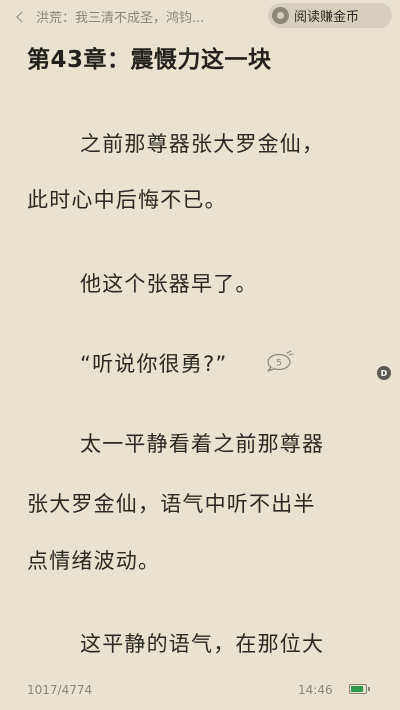 The height and width of the screenshot is (710, 400). I want to click on text-line: 这平静的语气，在那位大, so click(202, 644).